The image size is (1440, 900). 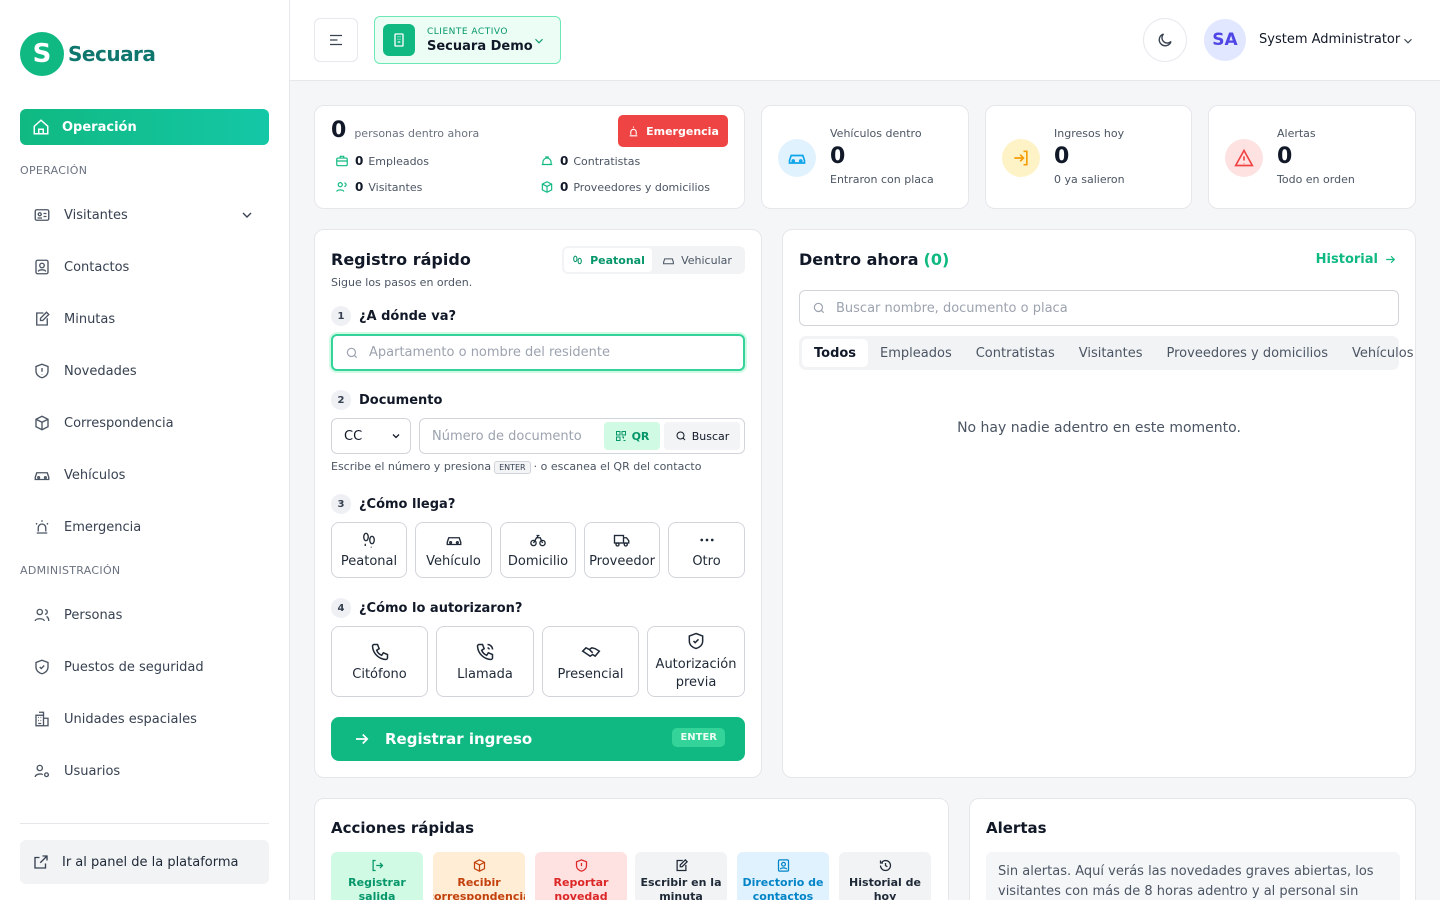 I want to click on mode-label: Vehicular, so click(x=706, y=260).